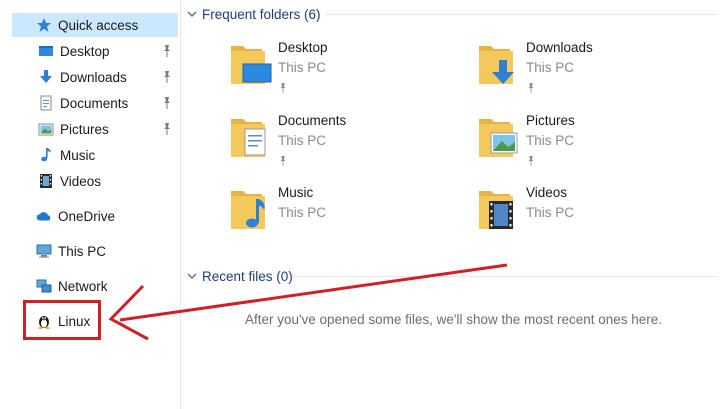 This screenshot has width=727, height=409. I want to click on nav-label: Desktop, so click(85, 51).